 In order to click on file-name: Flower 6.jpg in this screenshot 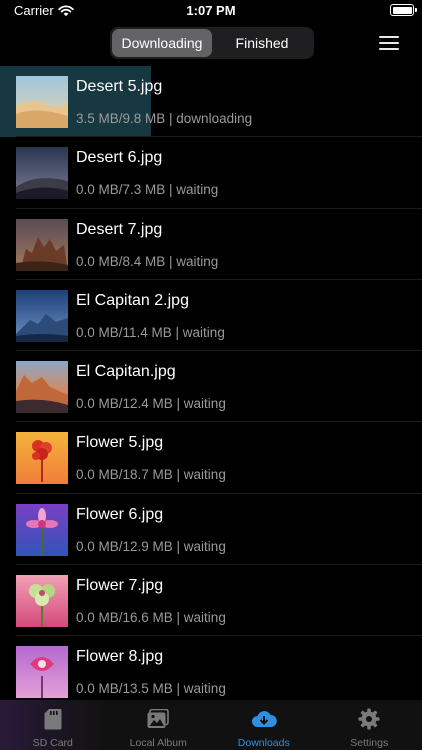, I will do `click(120, 514)`.